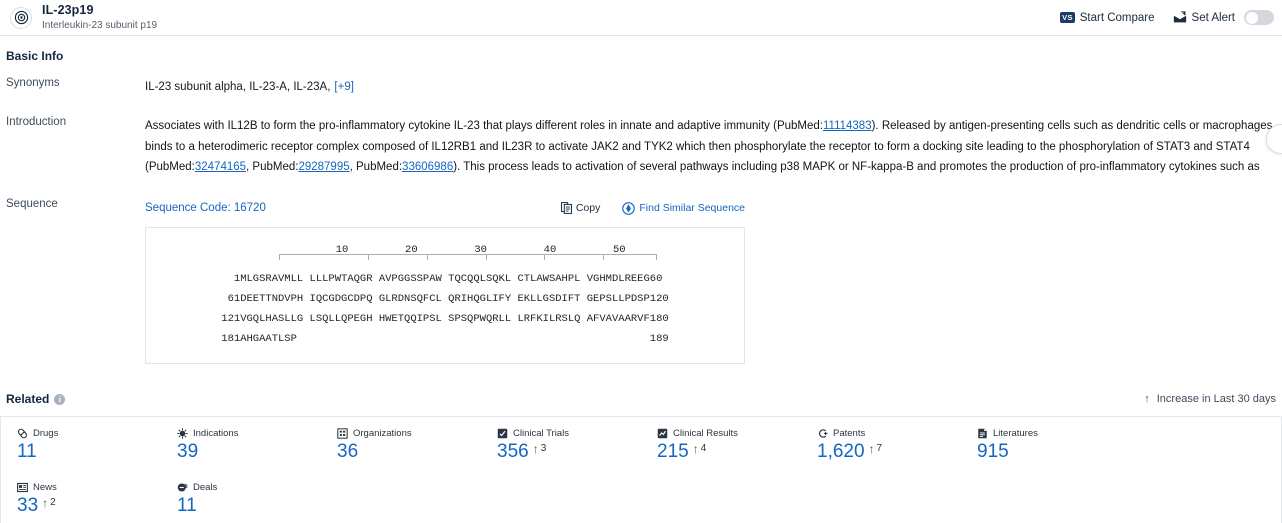  I want to click on stat-card-label: Organizations, so click(382, 433).